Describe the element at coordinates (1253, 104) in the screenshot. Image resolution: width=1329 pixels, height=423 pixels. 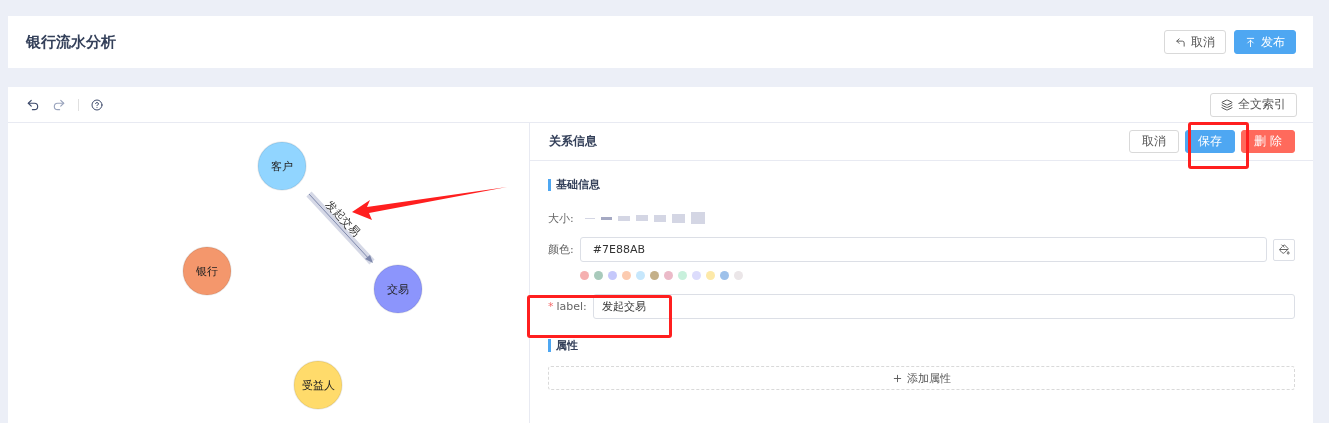
I see `full-text-index-button: 全文索引` at that location.